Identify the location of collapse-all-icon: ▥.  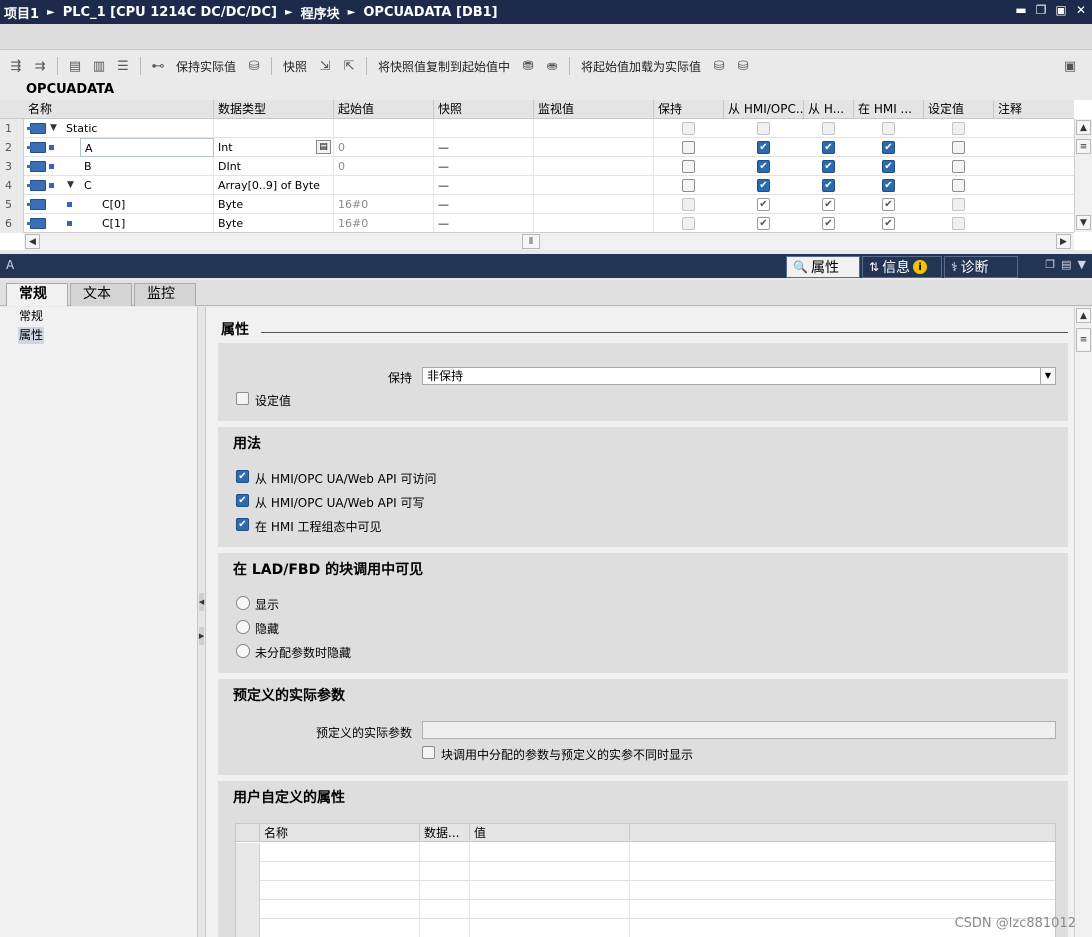
(99, 66).